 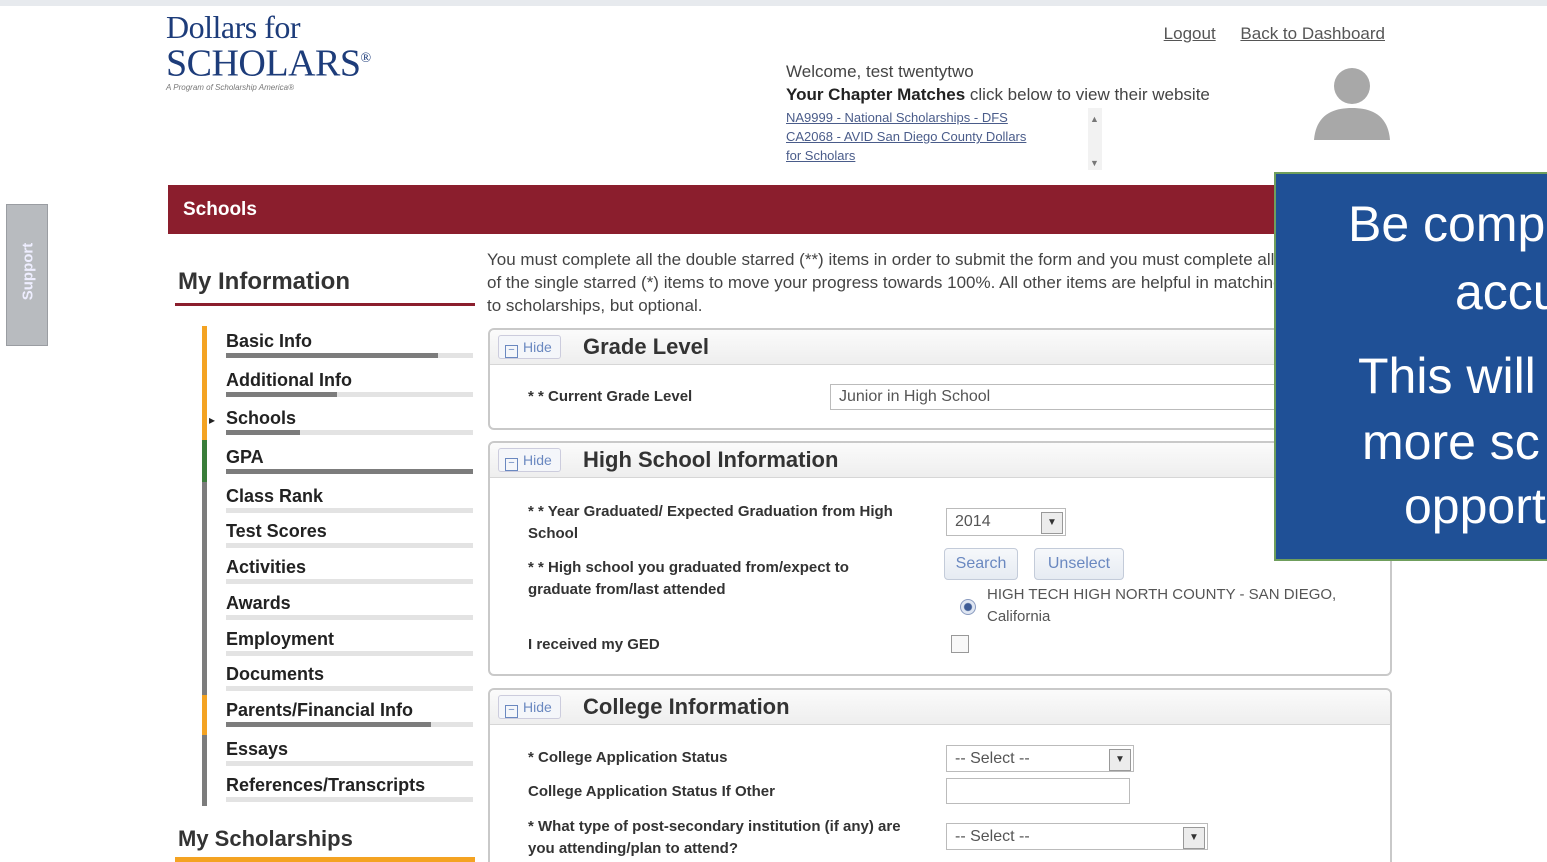 I want to click on sidebar-item-essays: Essays, so click(x=257, y=749).